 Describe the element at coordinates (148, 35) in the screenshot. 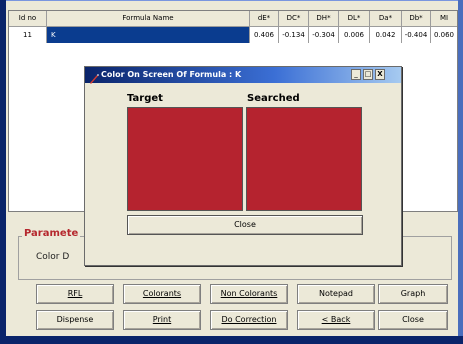

I see `cell-formula-name: K` at that location.